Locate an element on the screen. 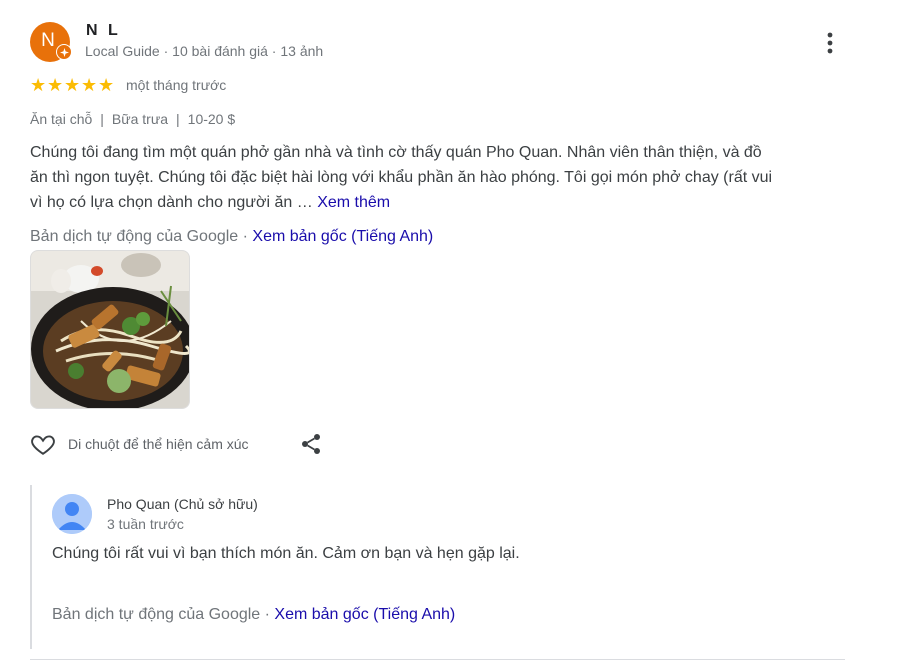 The height and width of the screenshot is (661, 915). reviewer-meta: Local Guide · 10 bài đánh giá · 13 ảnh is located at coordinates (204, 51).